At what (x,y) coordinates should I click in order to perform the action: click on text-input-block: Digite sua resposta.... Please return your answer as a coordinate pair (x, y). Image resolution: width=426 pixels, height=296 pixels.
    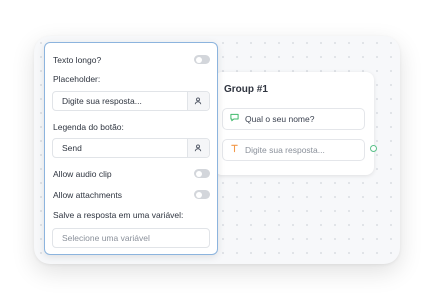
    Looking at the image, I should click on (293, 150).